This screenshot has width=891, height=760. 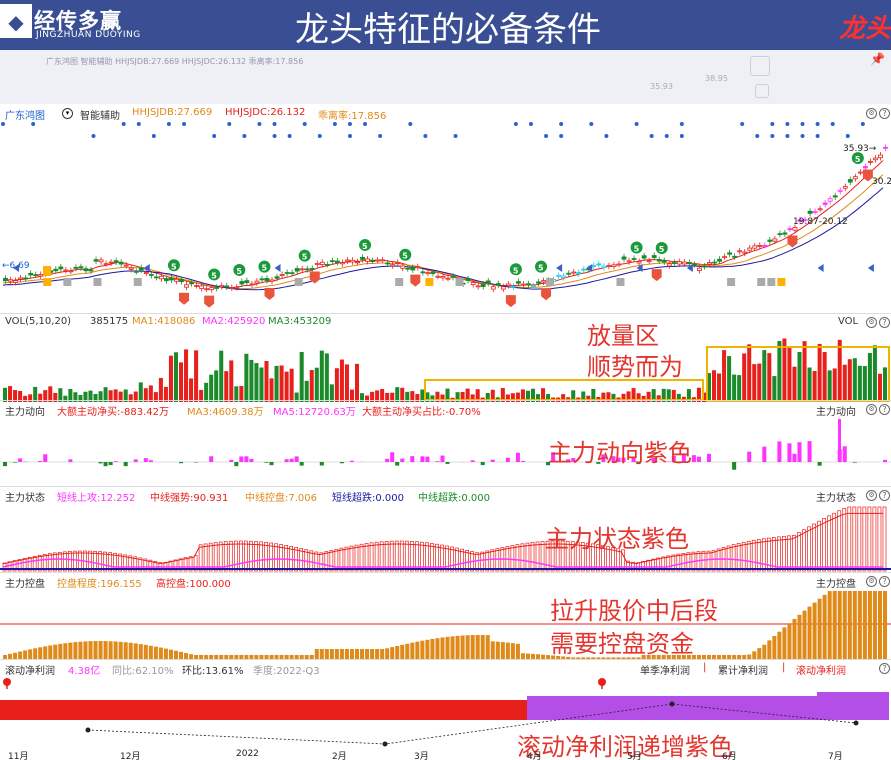 What do you see at coordinates (871, 409) in the screenshot?
I see `zldx-gear-icon: ⚙` at bounding box center [871, 409].